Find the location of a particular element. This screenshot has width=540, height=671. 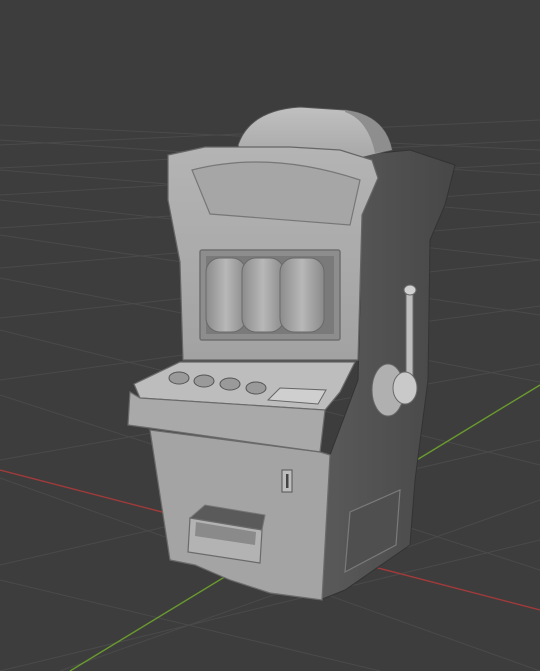

coin-slot-hole is located at coordinates (287, 481).